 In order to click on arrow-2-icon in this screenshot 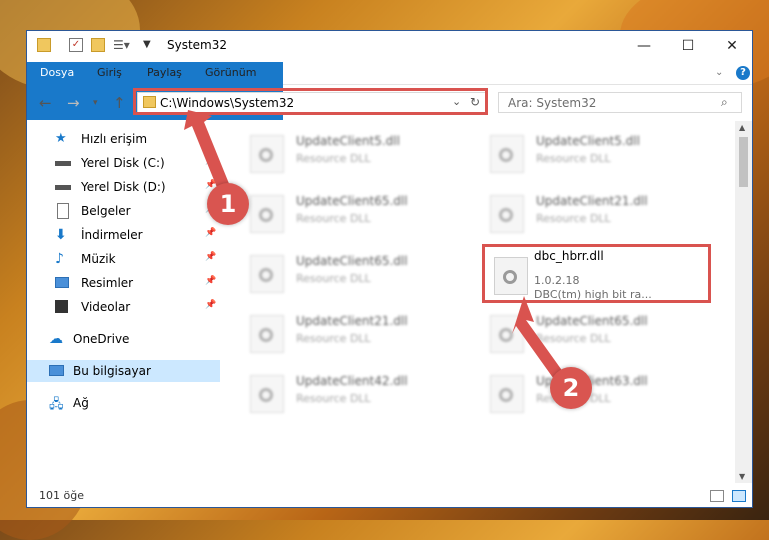, I will do `click(539, 339)`.